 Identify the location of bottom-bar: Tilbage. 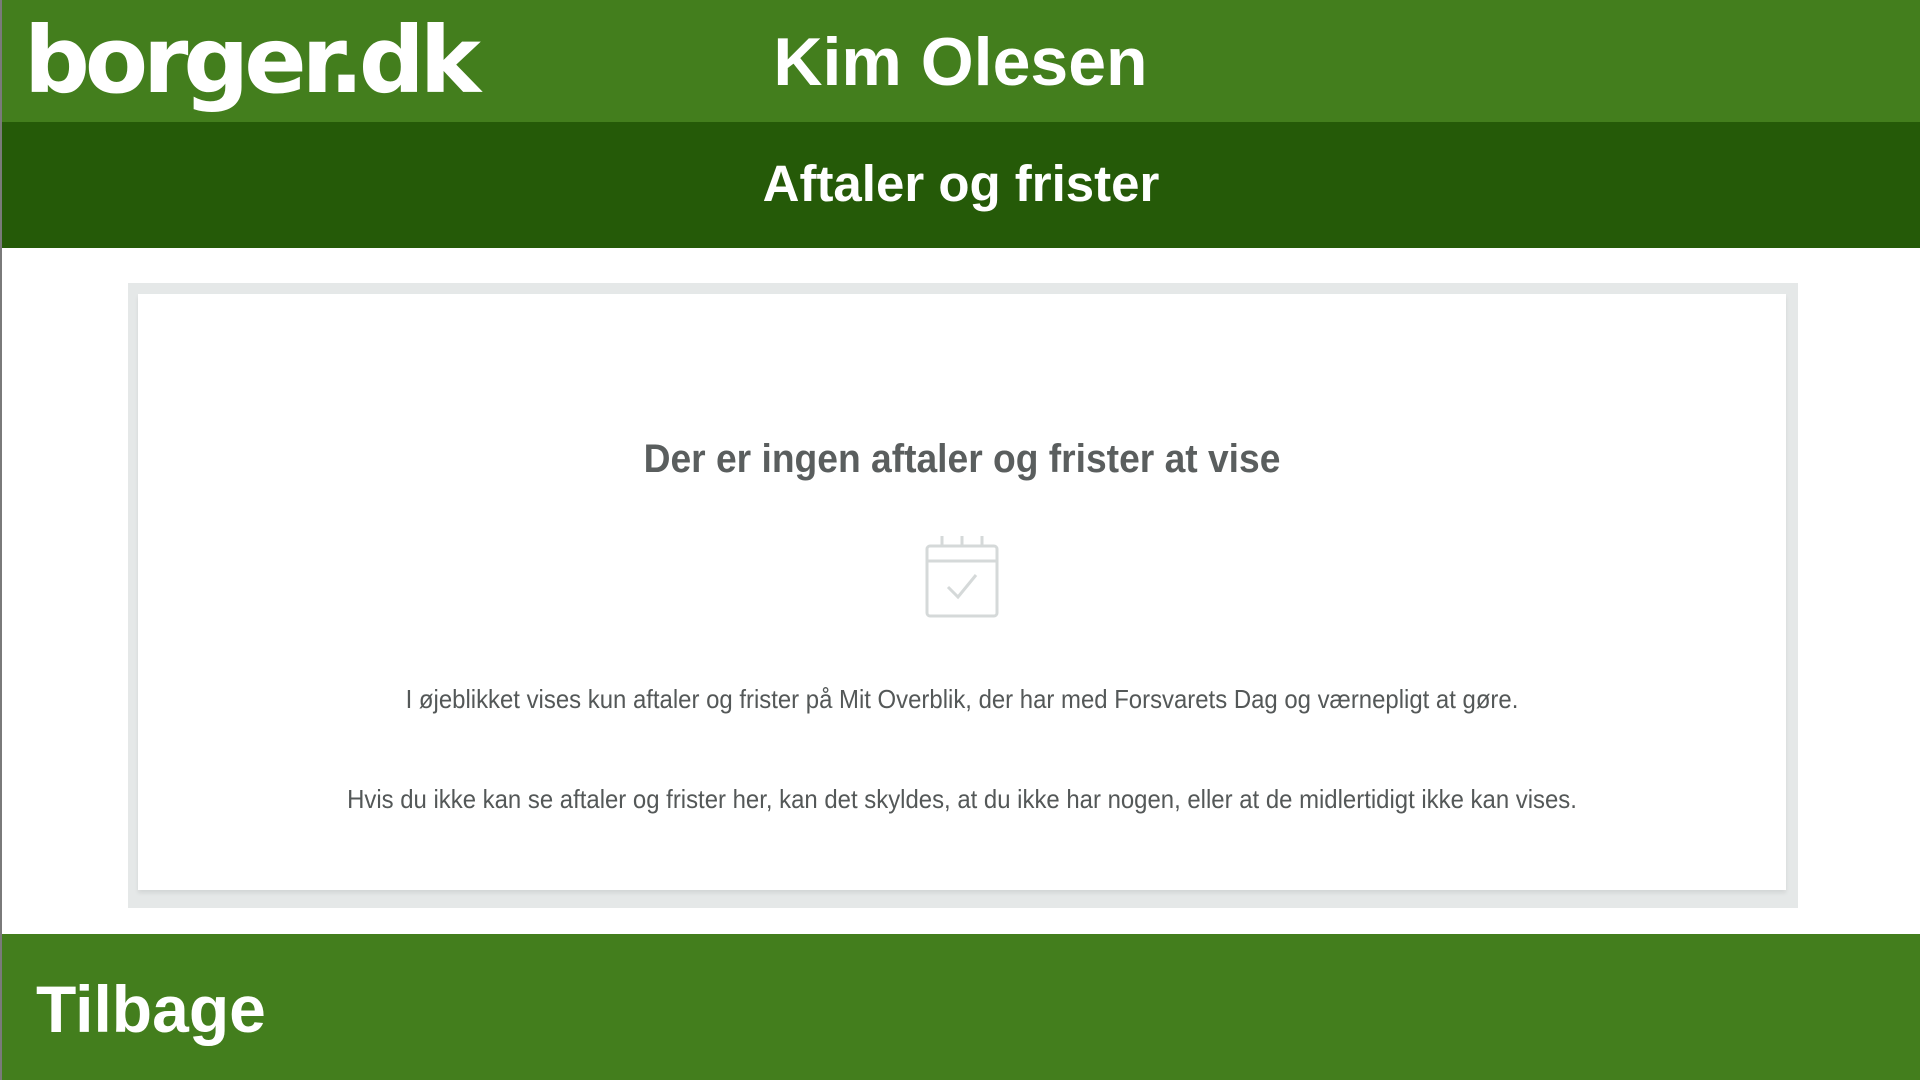
(961, 1007).